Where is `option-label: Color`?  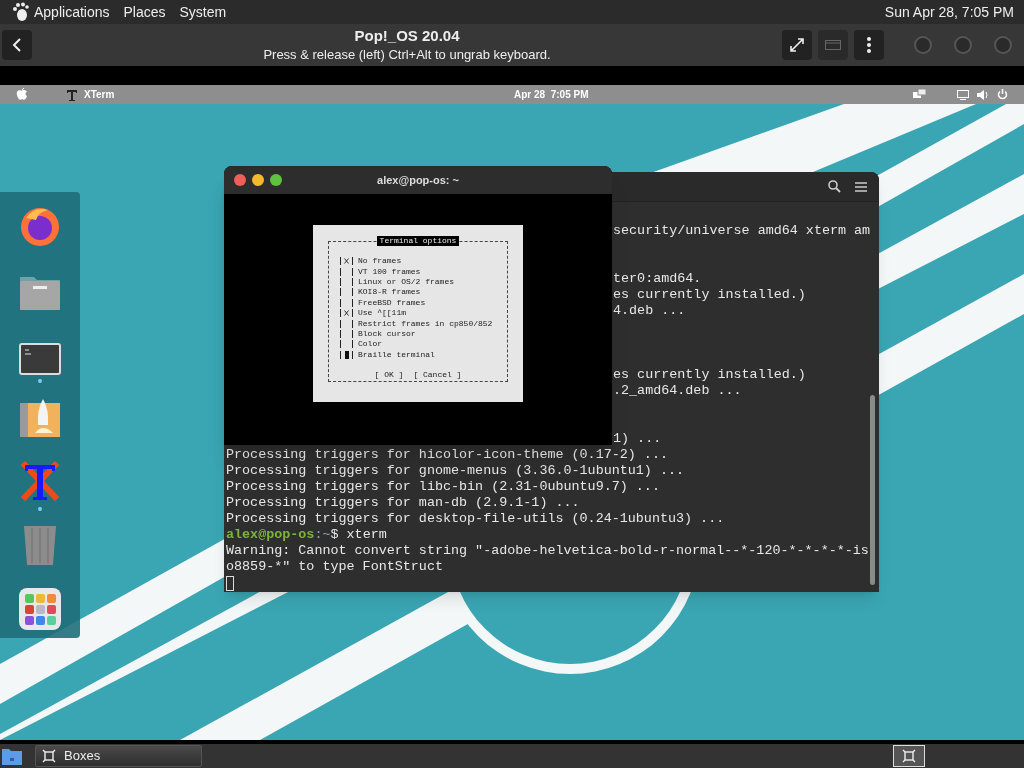
option-label: Color is located at coordinates (370, 344).